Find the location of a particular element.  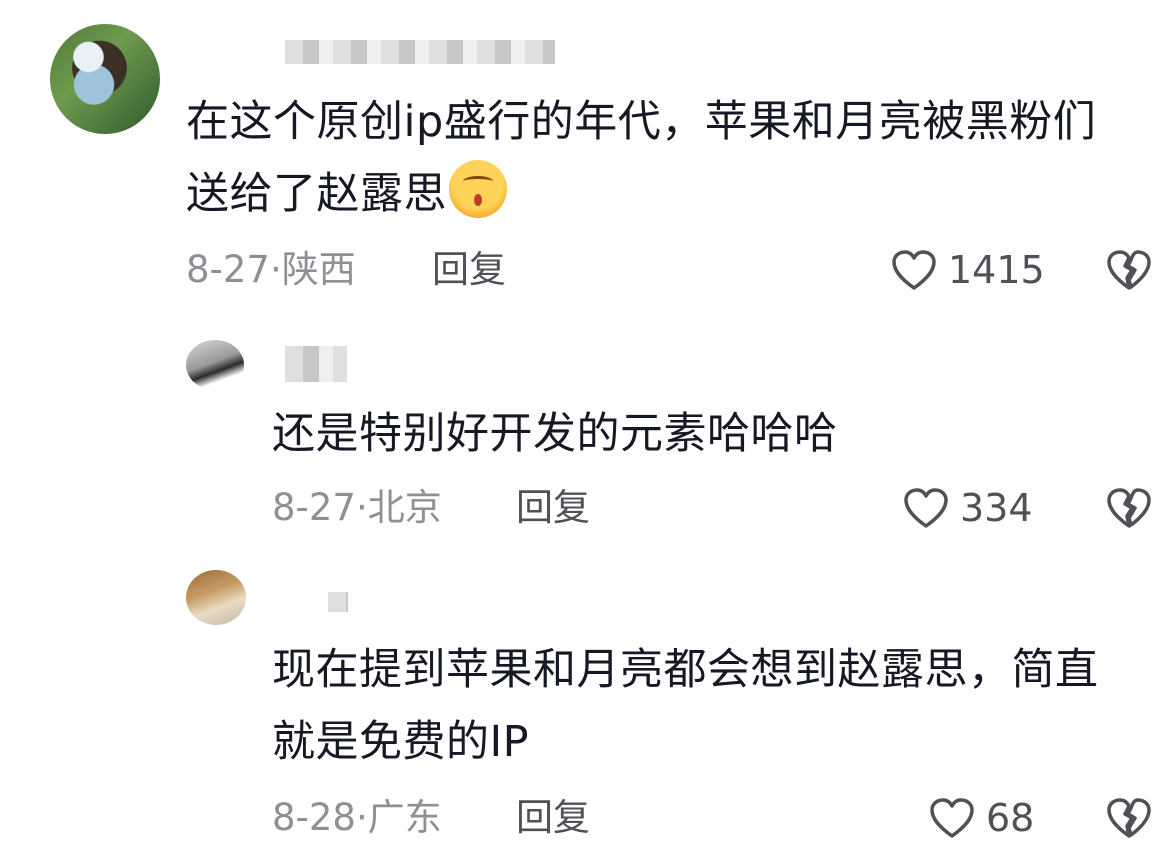

comment-text: 在这个原创ip盛行的年代，苹果和月亮被黑粉们 送给了赵露思 is located at coordinates (641, 158).